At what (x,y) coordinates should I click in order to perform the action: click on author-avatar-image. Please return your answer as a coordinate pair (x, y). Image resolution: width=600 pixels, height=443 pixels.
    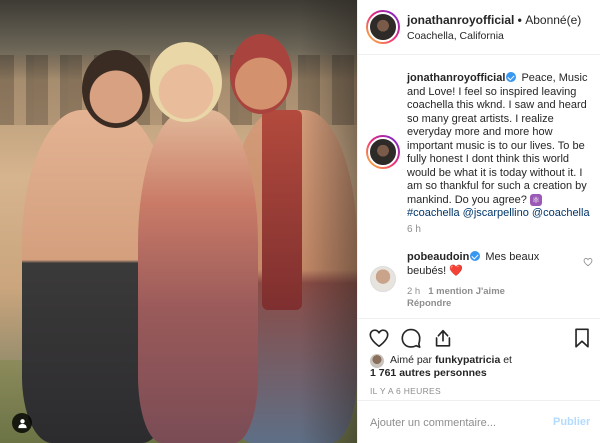
    Looking at the image, I should click on (383, 27).